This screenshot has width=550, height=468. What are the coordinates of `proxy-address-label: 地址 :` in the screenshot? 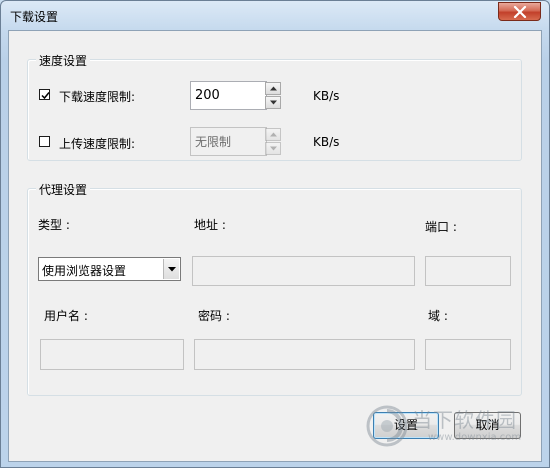 It's located at (210, 225).